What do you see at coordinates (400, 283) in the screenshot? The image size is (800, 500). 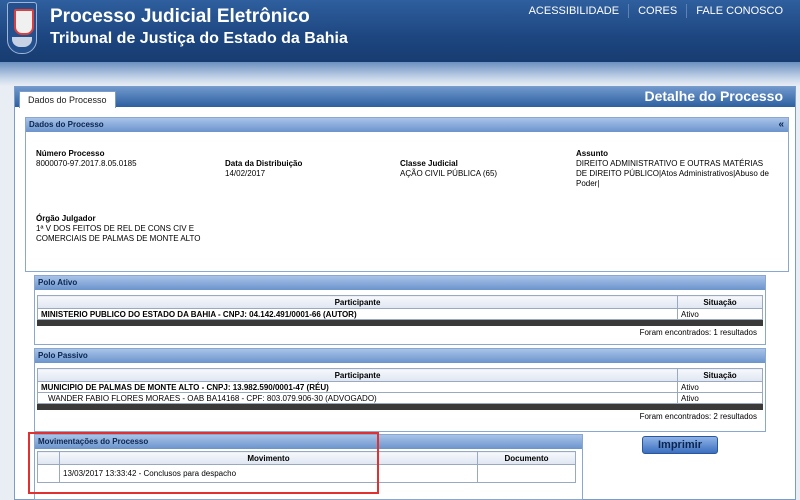 I see `polo-ativo-header: Polo Ativo` at bounding box center [400, 283].